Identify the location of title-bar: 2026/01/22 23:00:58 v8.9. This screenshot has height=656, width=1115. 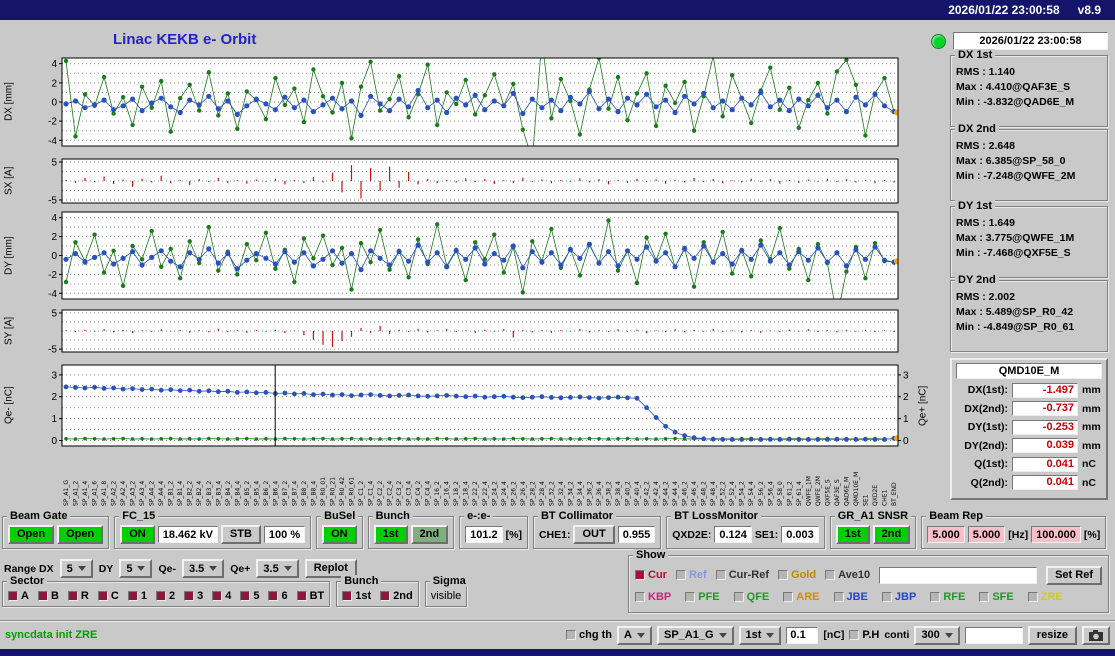
(557, 10).